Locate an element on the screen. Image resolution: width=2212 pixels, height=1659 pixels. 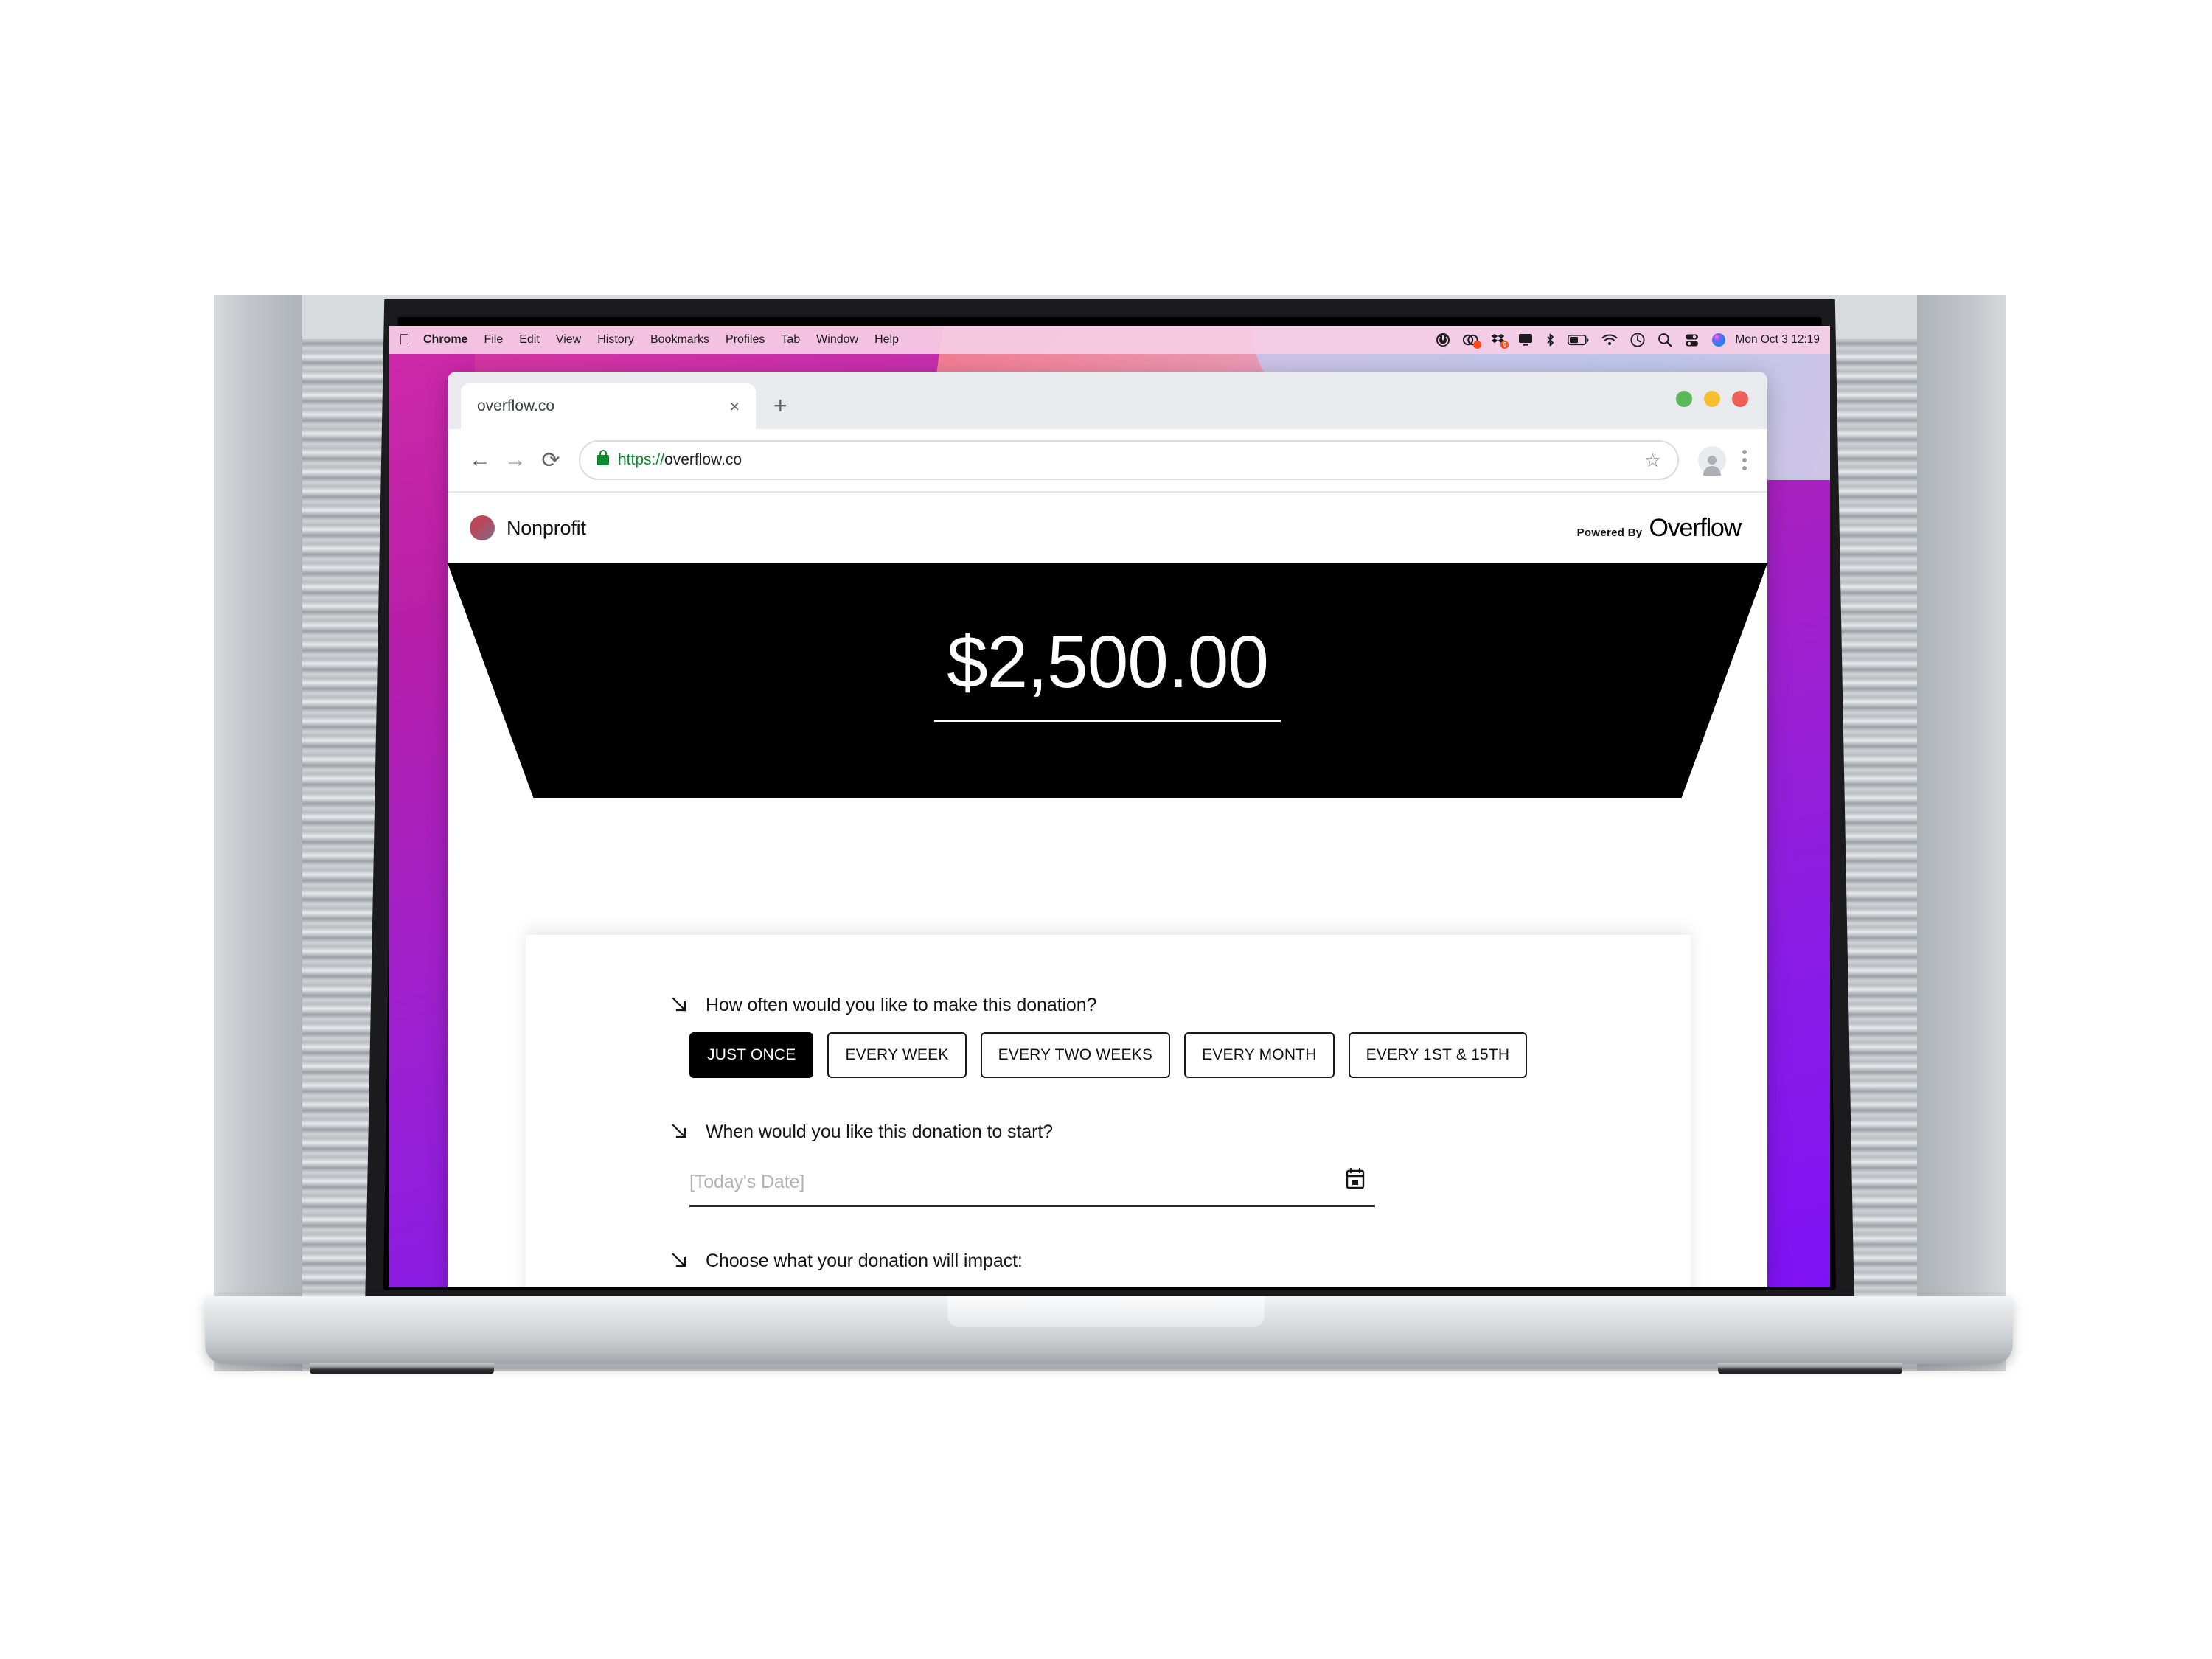
menu-item-profiles: Profiles is located at coordinates (745, 340).